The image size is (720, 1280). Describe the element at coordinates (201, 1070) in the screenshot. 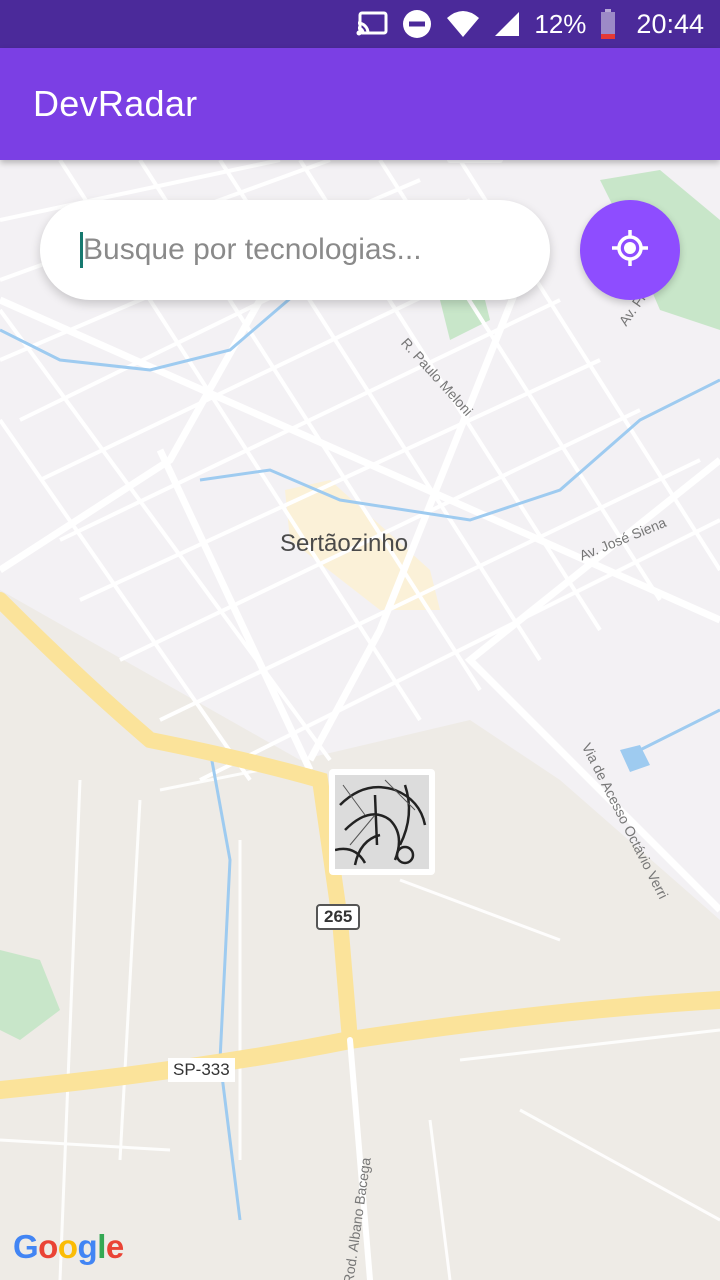

I see `road-label-sp-333: SP-333` at that location.